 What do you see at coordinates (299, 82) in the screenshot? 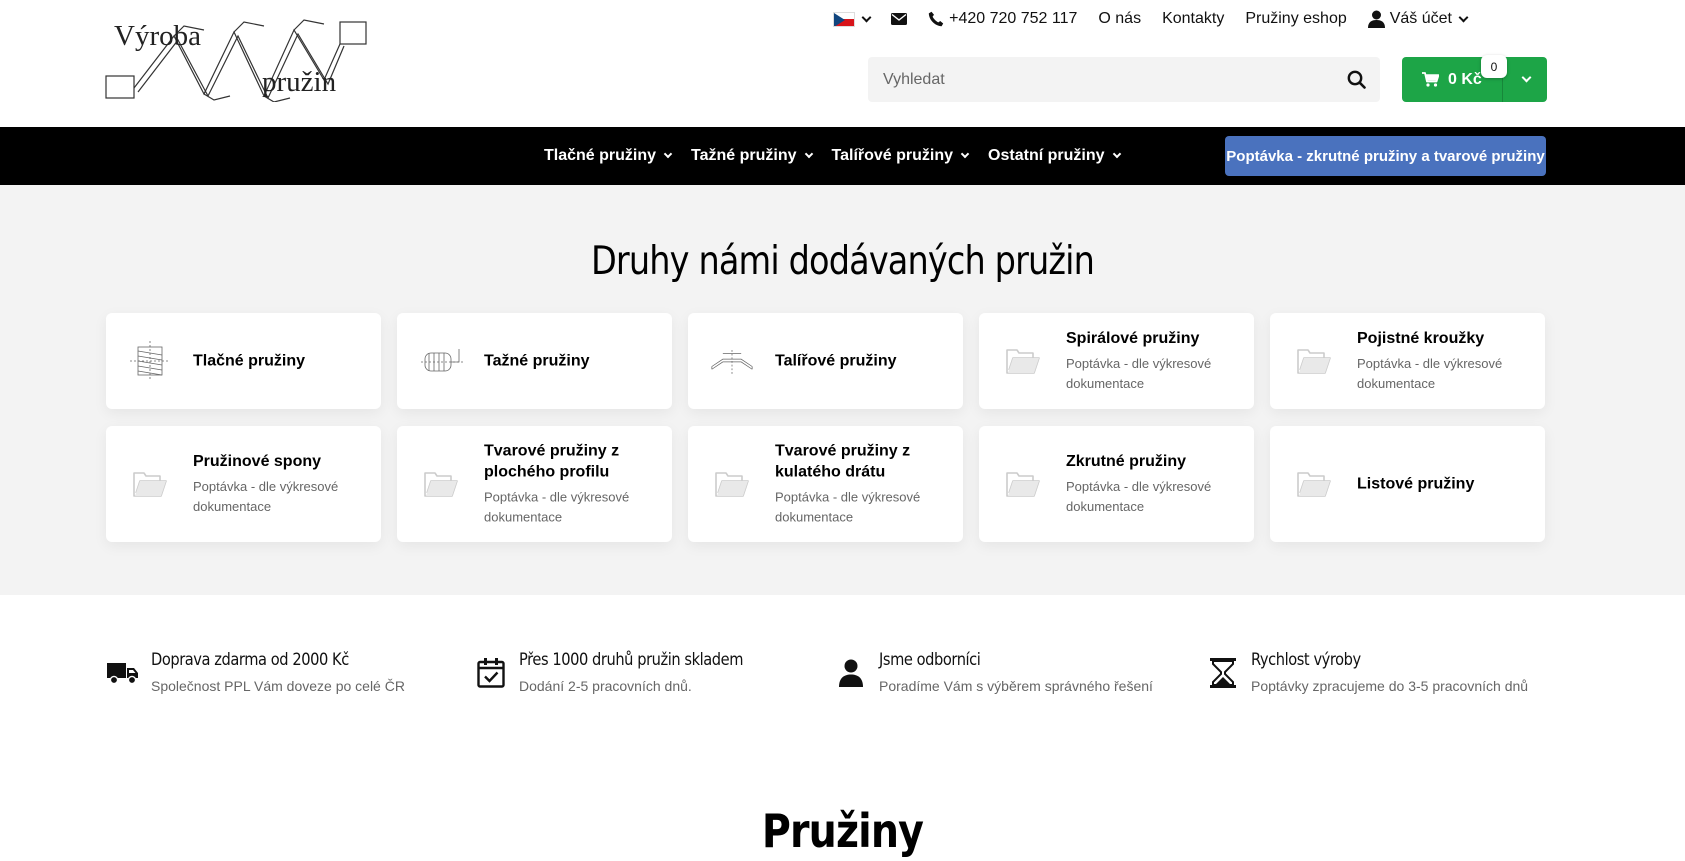
I see `logo-text-pruzin: pružin` at bounding box center [299, 82].